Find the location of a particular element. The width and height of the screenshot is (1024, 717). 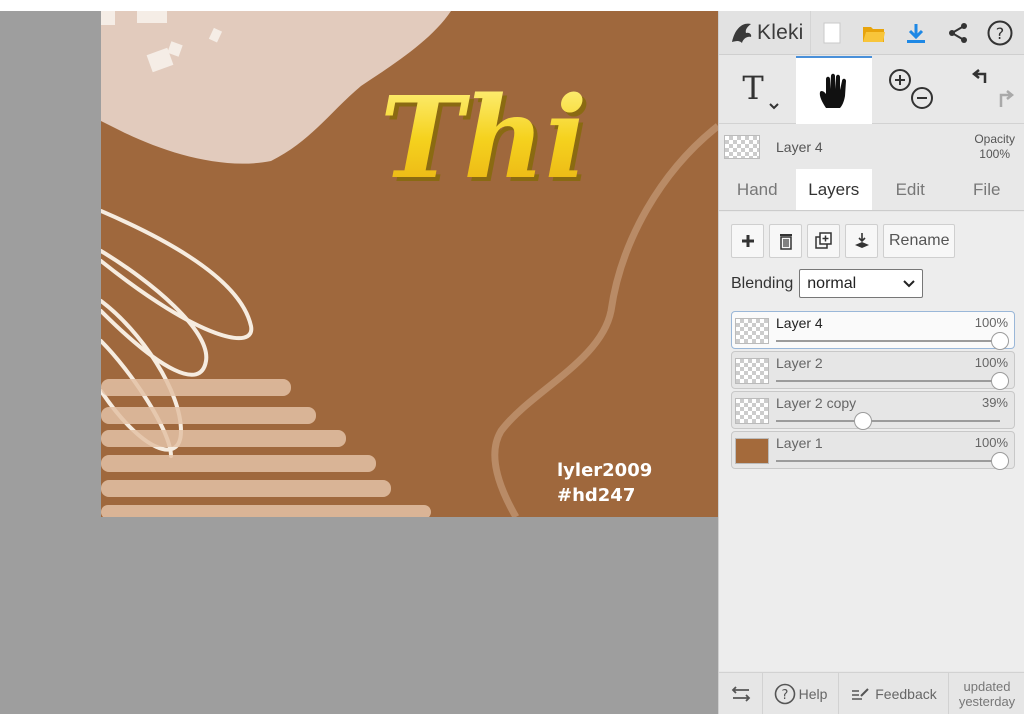

top-edge is located at coordinates (512, 5).